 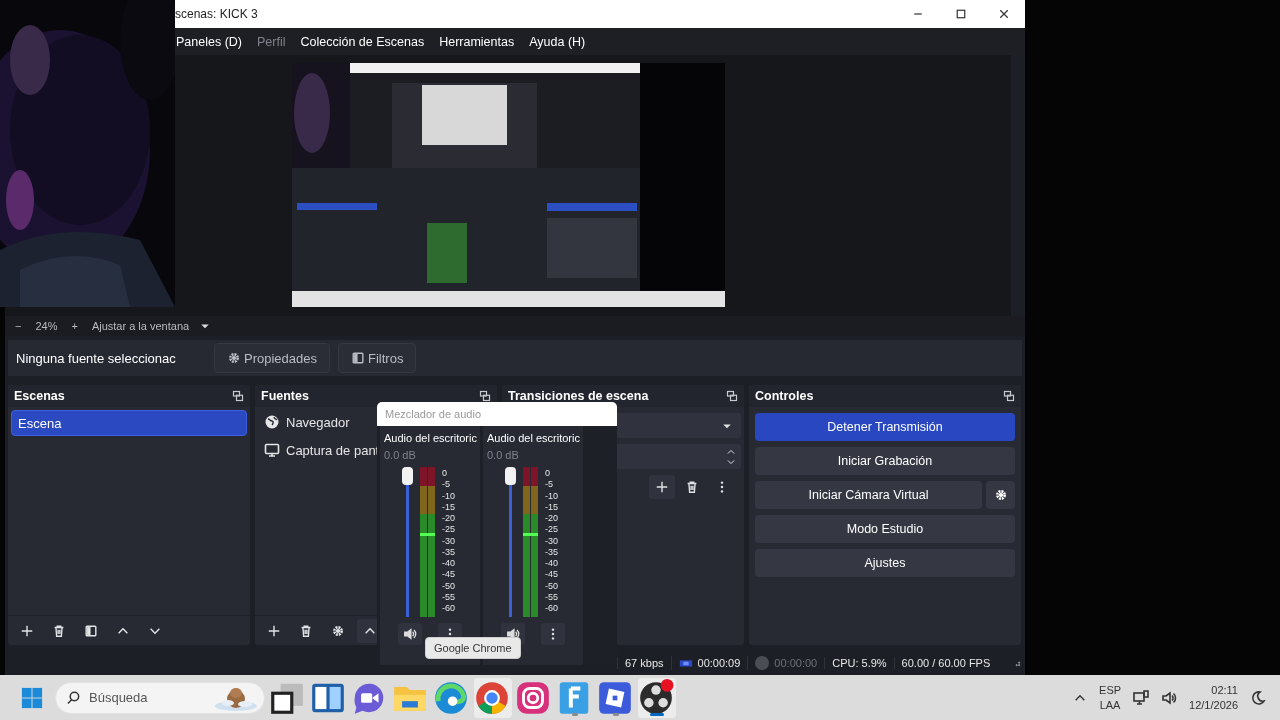 I want to click on panel-title: Escenas, so click(x=39, y=396).